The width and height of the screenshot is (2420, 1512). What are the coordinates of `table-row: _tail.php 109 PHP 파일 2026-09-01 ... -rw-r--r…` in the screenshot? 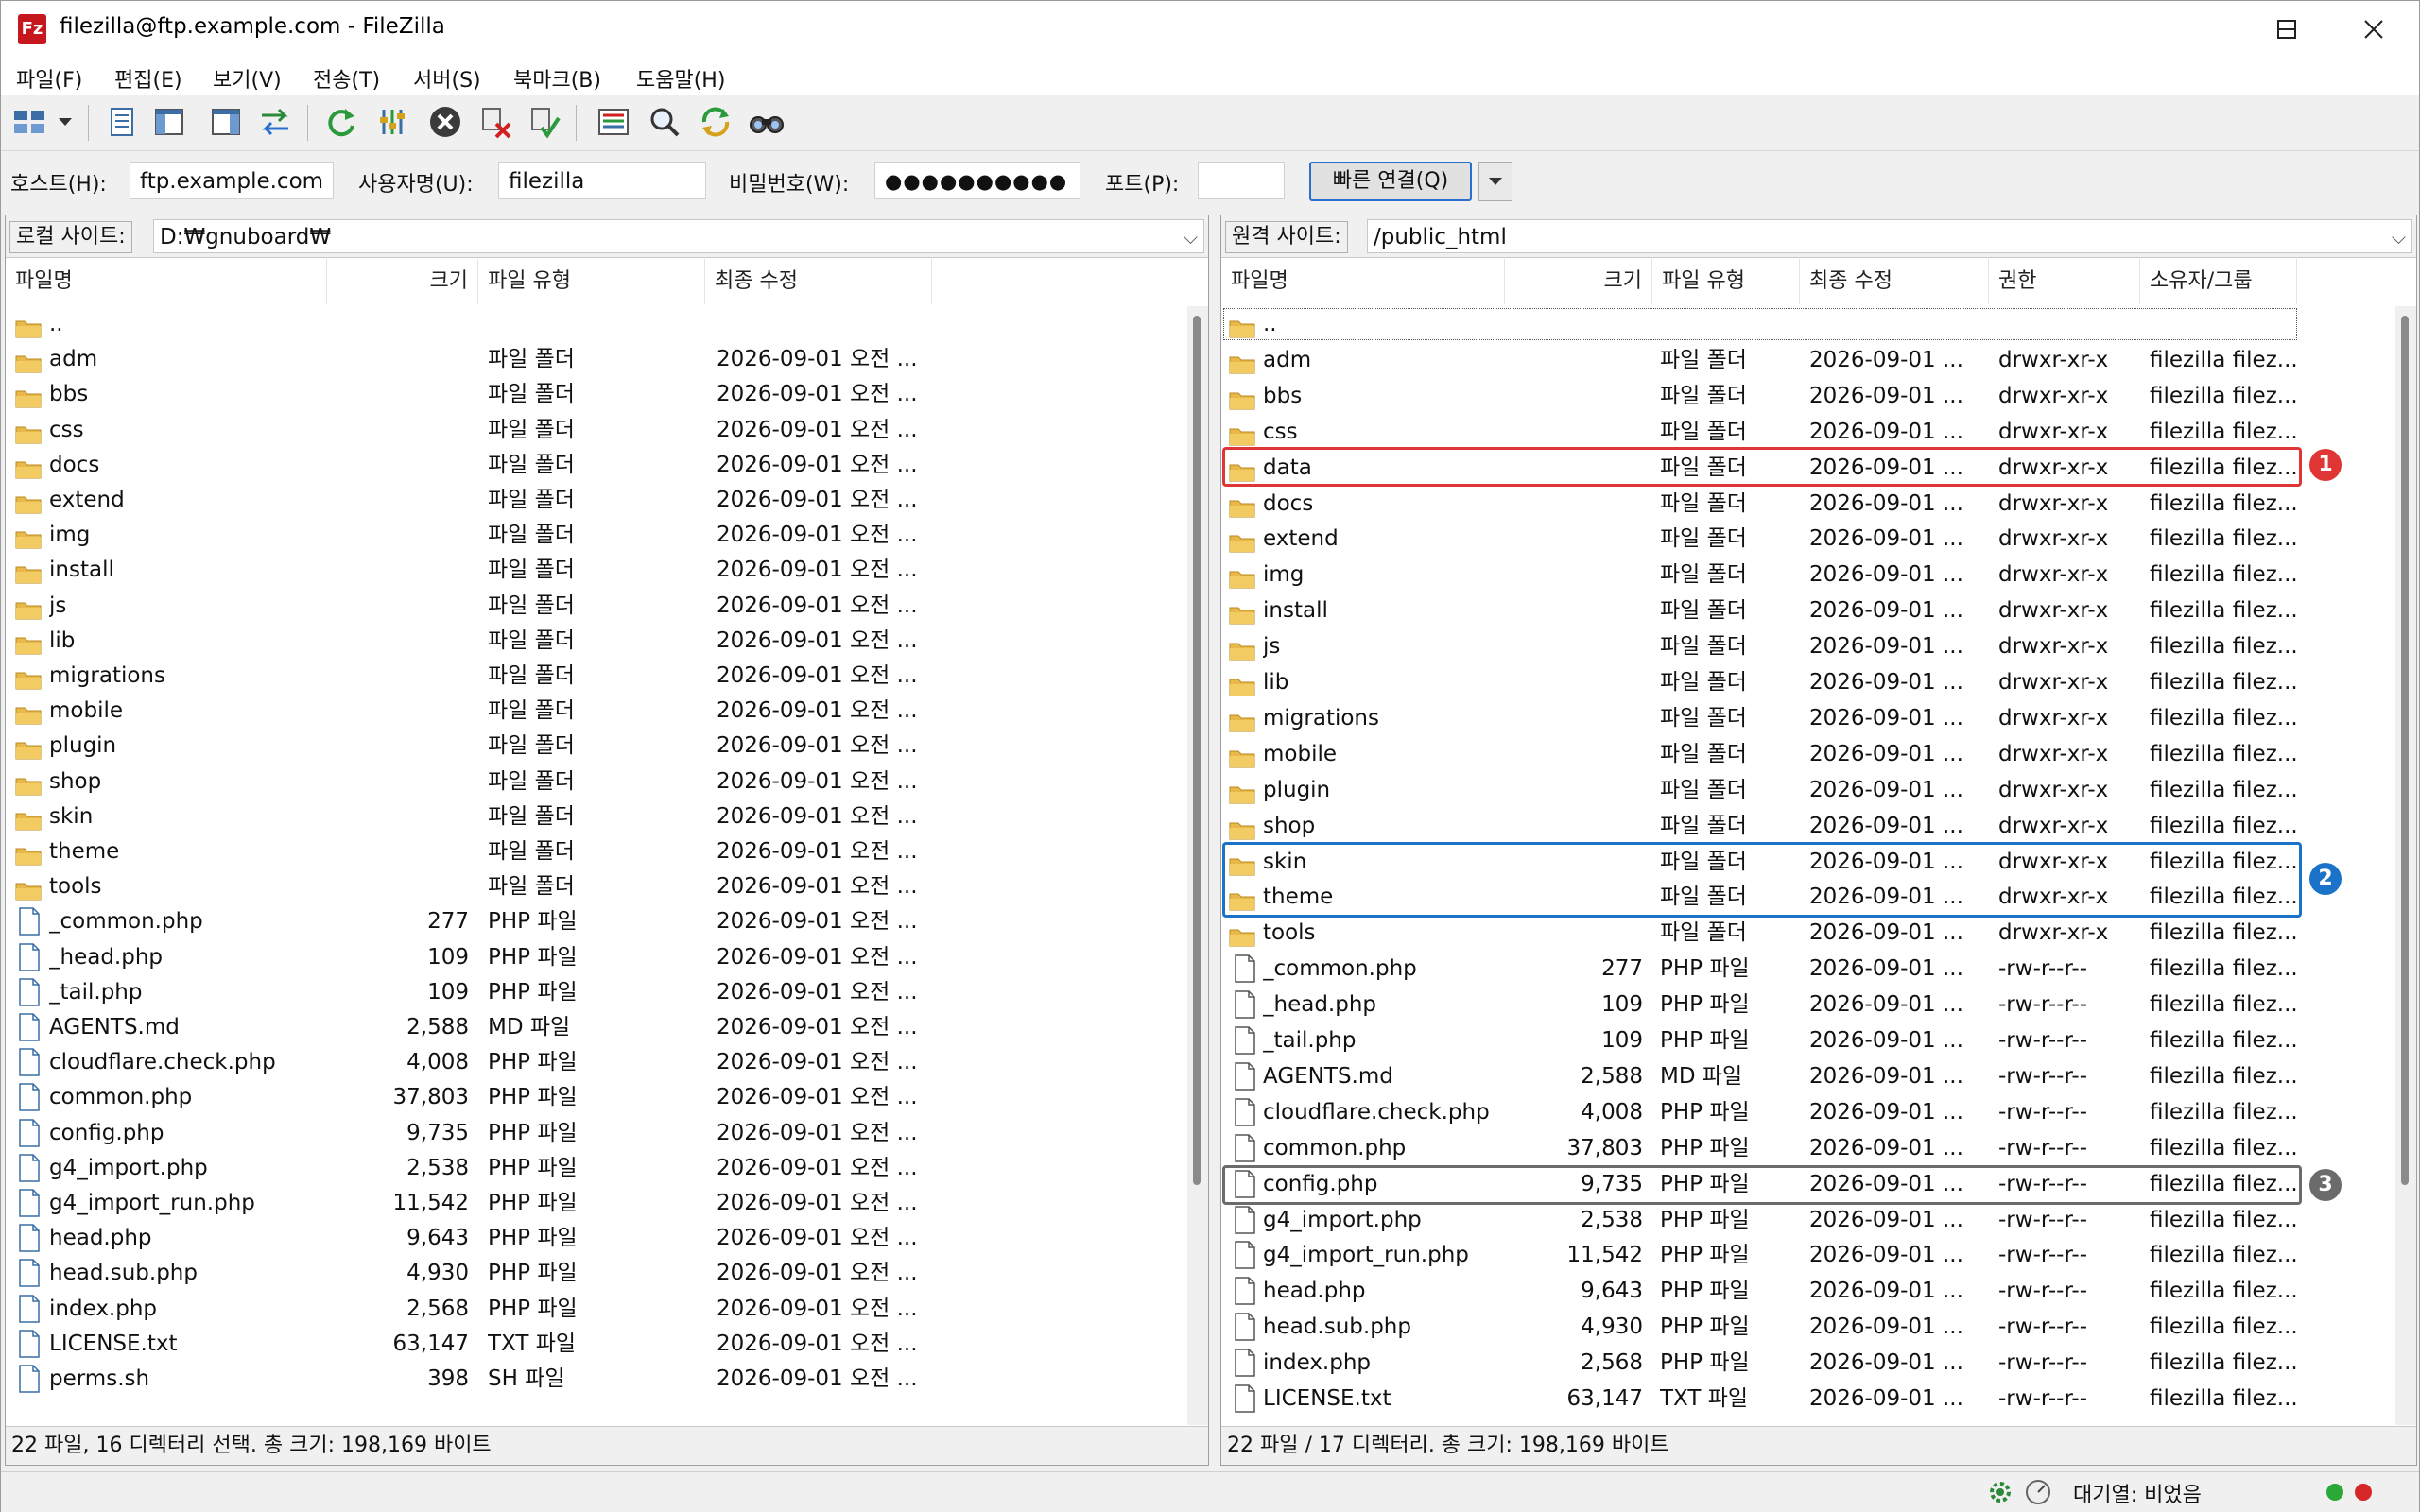 It's located at (1760, 1040).